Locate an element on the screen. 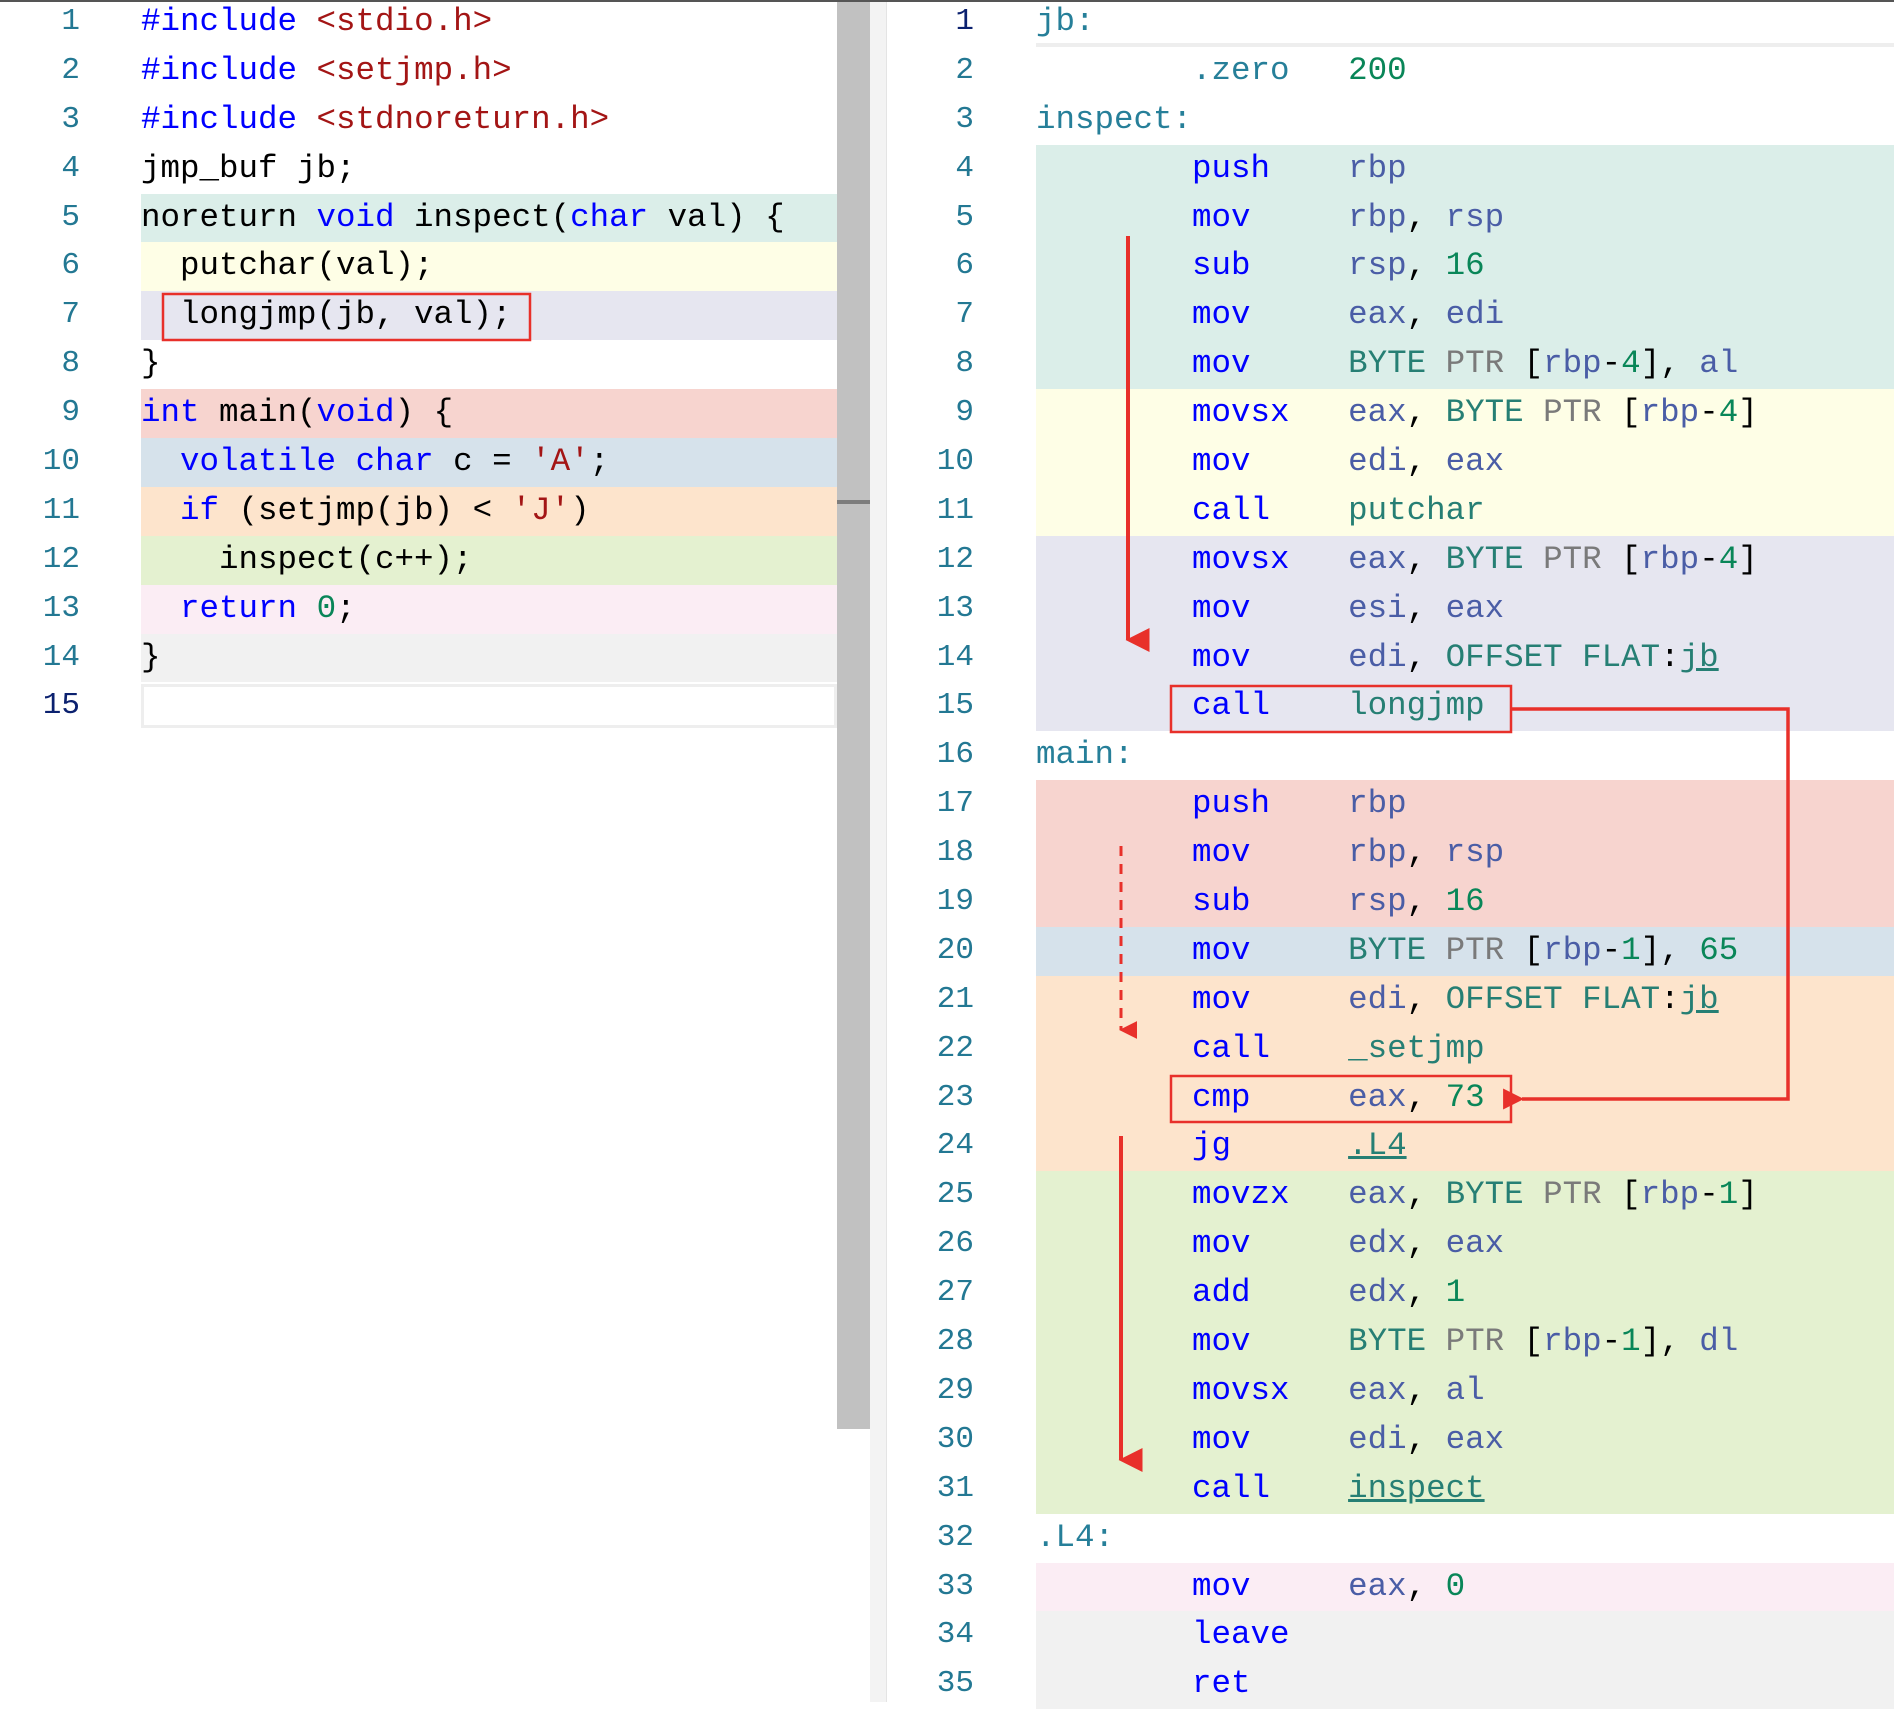  highlight-box-cmp is located at coordinates (1341, 1099).